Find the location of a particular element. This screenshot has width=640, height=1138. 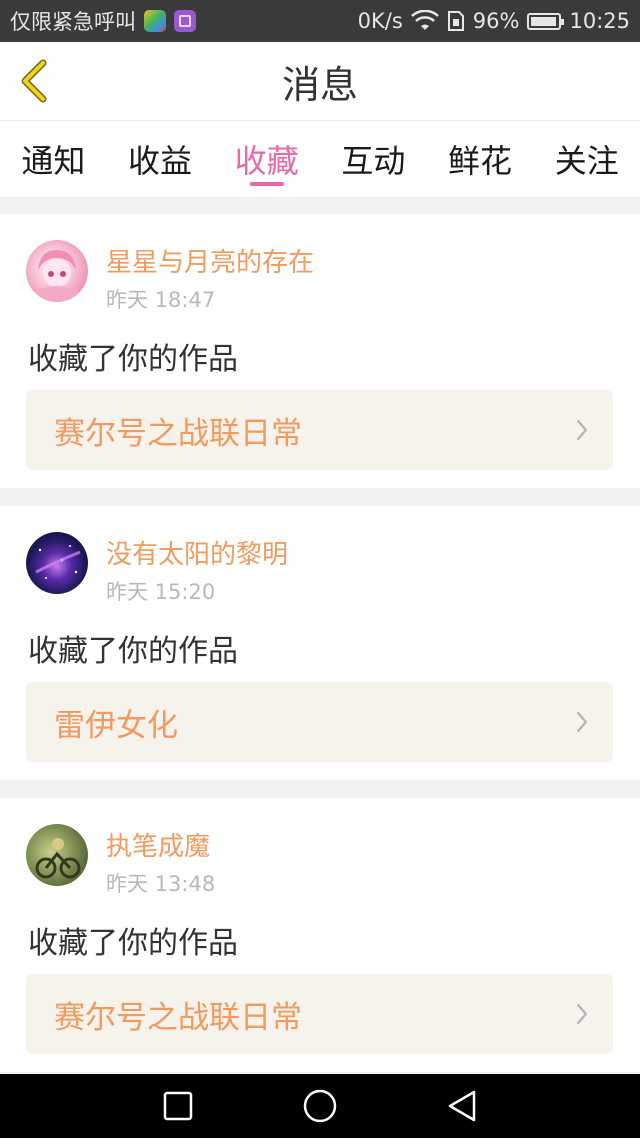

clock: 10:25 is located at coordinates (599, 21).